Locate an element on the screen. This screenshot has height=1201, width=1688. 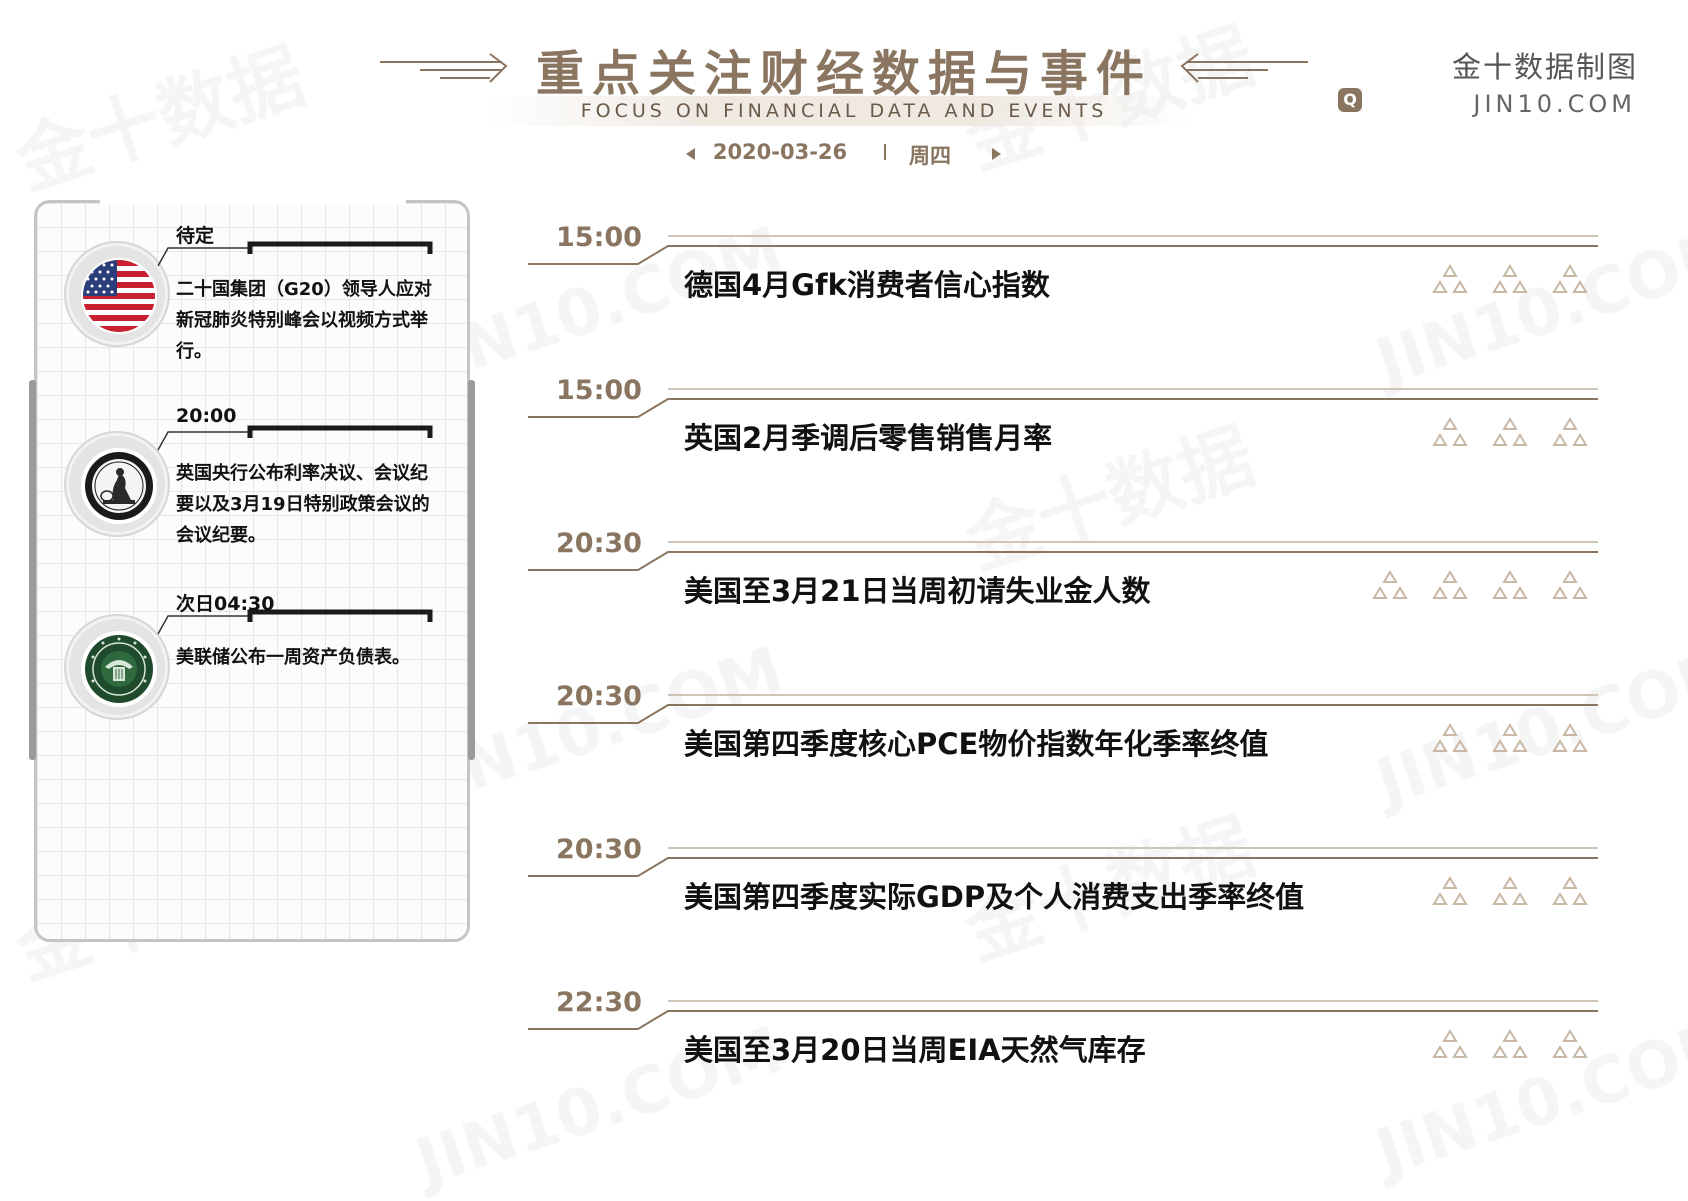
event-time: 20:00 is located at coordinates (206, 416).